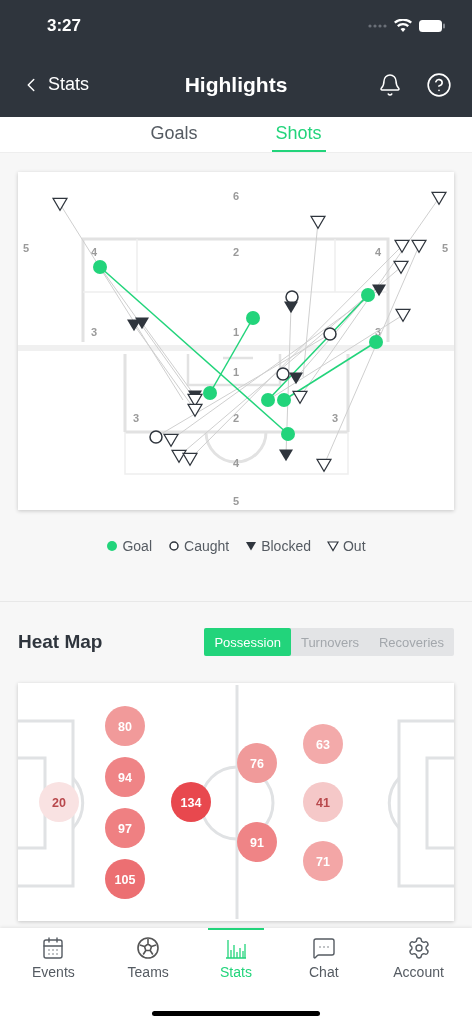 This screenshot has width=472, height=1024. I want to click on heat-bubble: 97, so click(125, 827).